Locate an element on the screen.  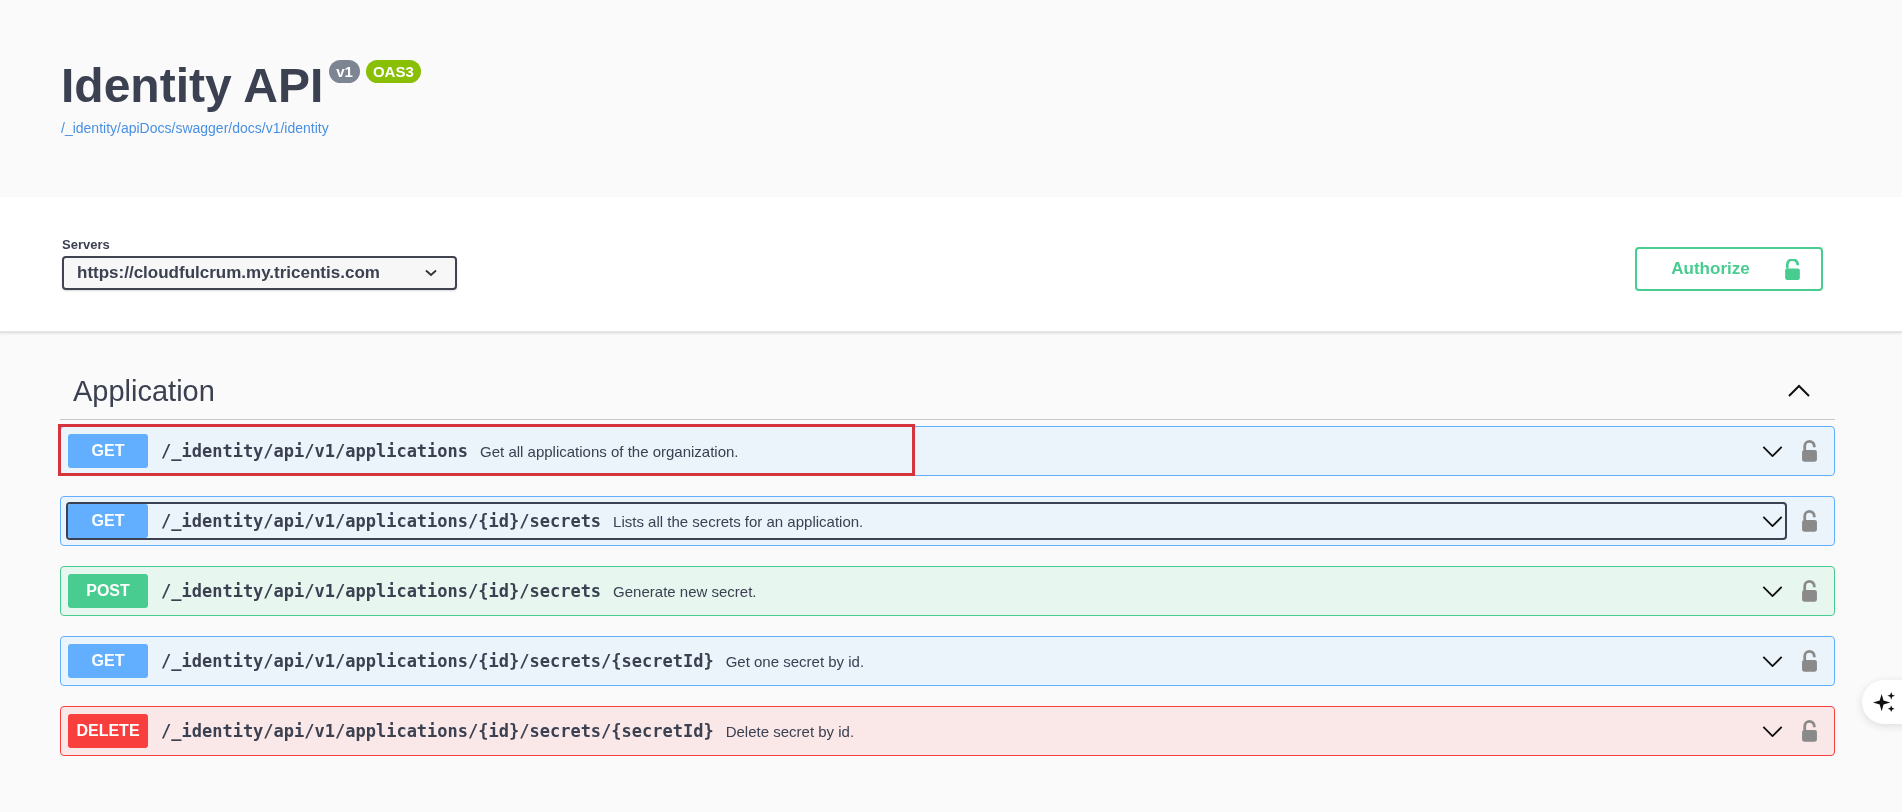
servers-label: Servers is located at coordinates (86, 244).